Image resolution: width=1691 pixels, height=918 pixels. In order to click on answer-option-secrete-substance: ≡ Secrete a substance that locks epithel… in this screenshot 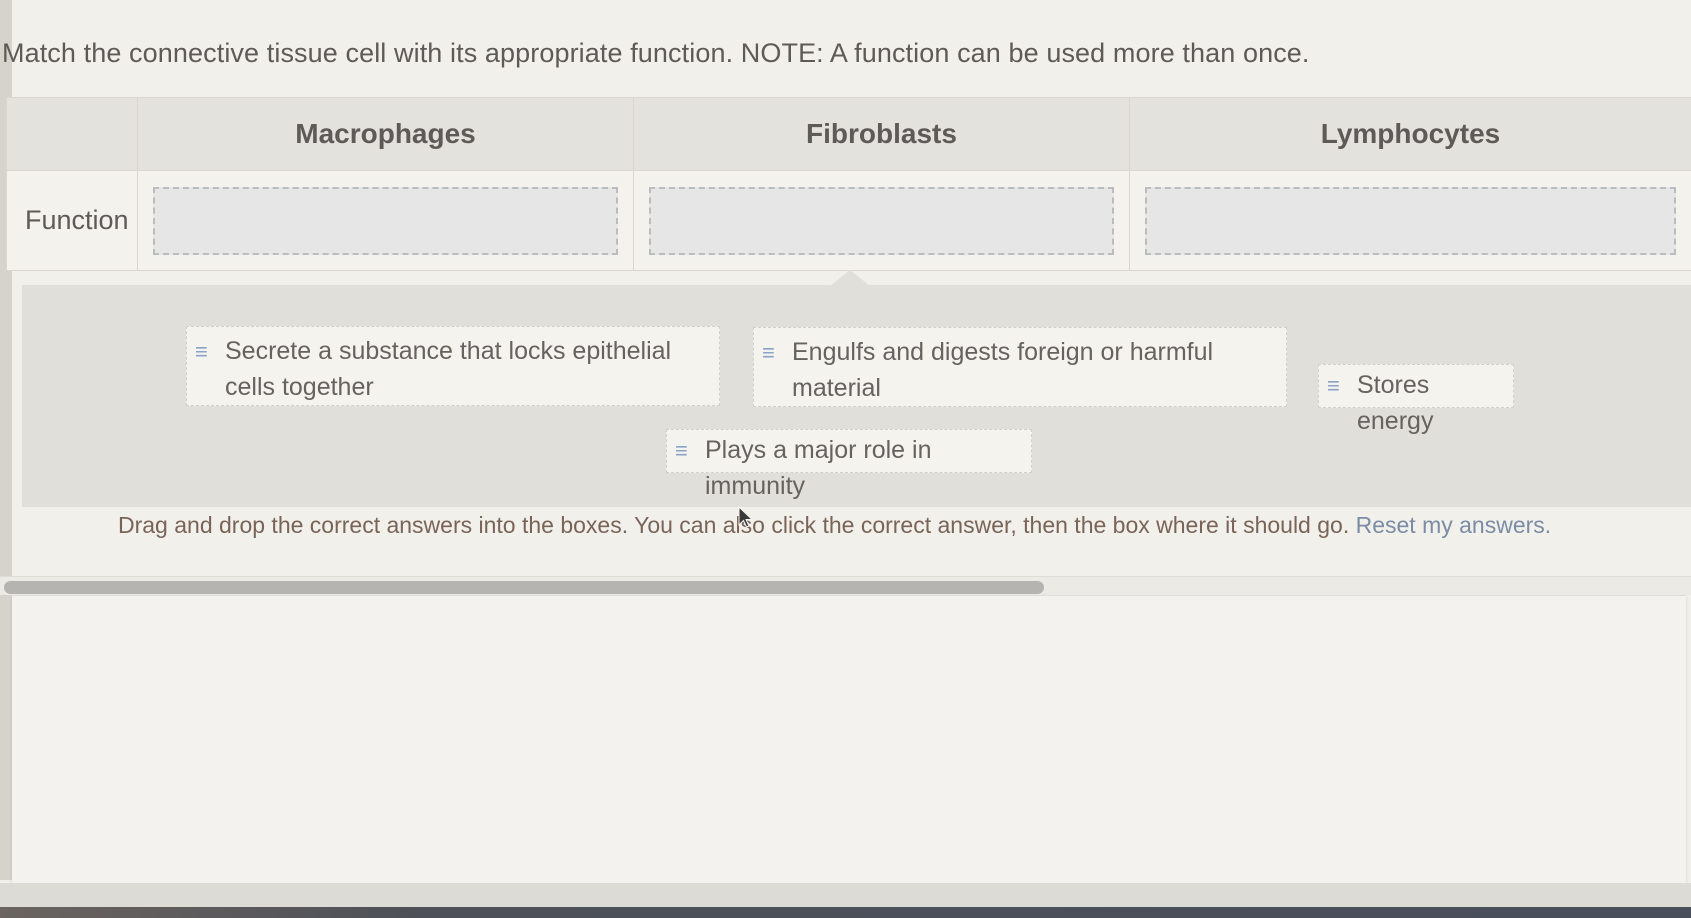, I will do `click(453, 366)`.